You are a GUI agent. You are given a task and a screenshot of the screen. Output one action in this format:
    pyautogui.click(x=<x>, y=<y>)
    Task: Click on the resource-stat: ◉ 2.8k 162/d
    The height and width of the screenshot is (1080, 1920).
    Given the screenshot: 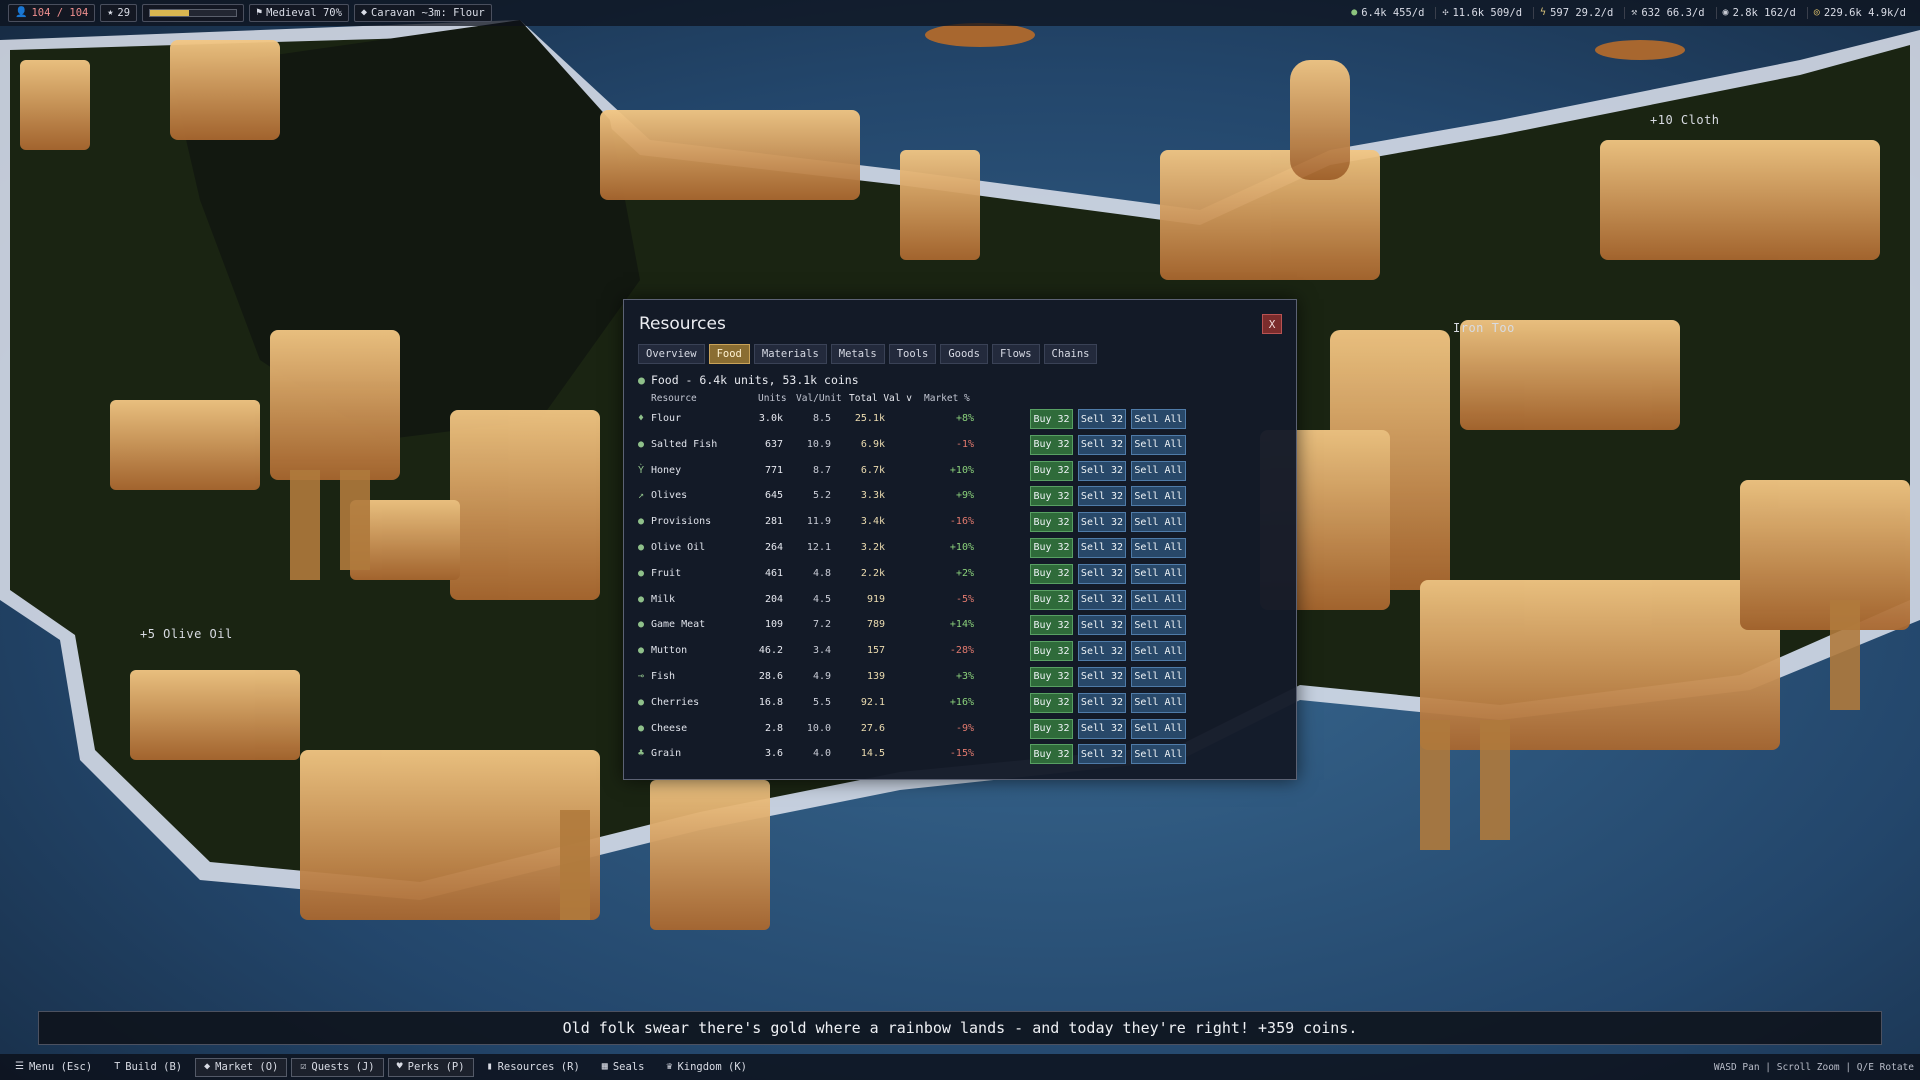 What is the action you would take?
    pyautogui.click(x=1758, y=13)
    